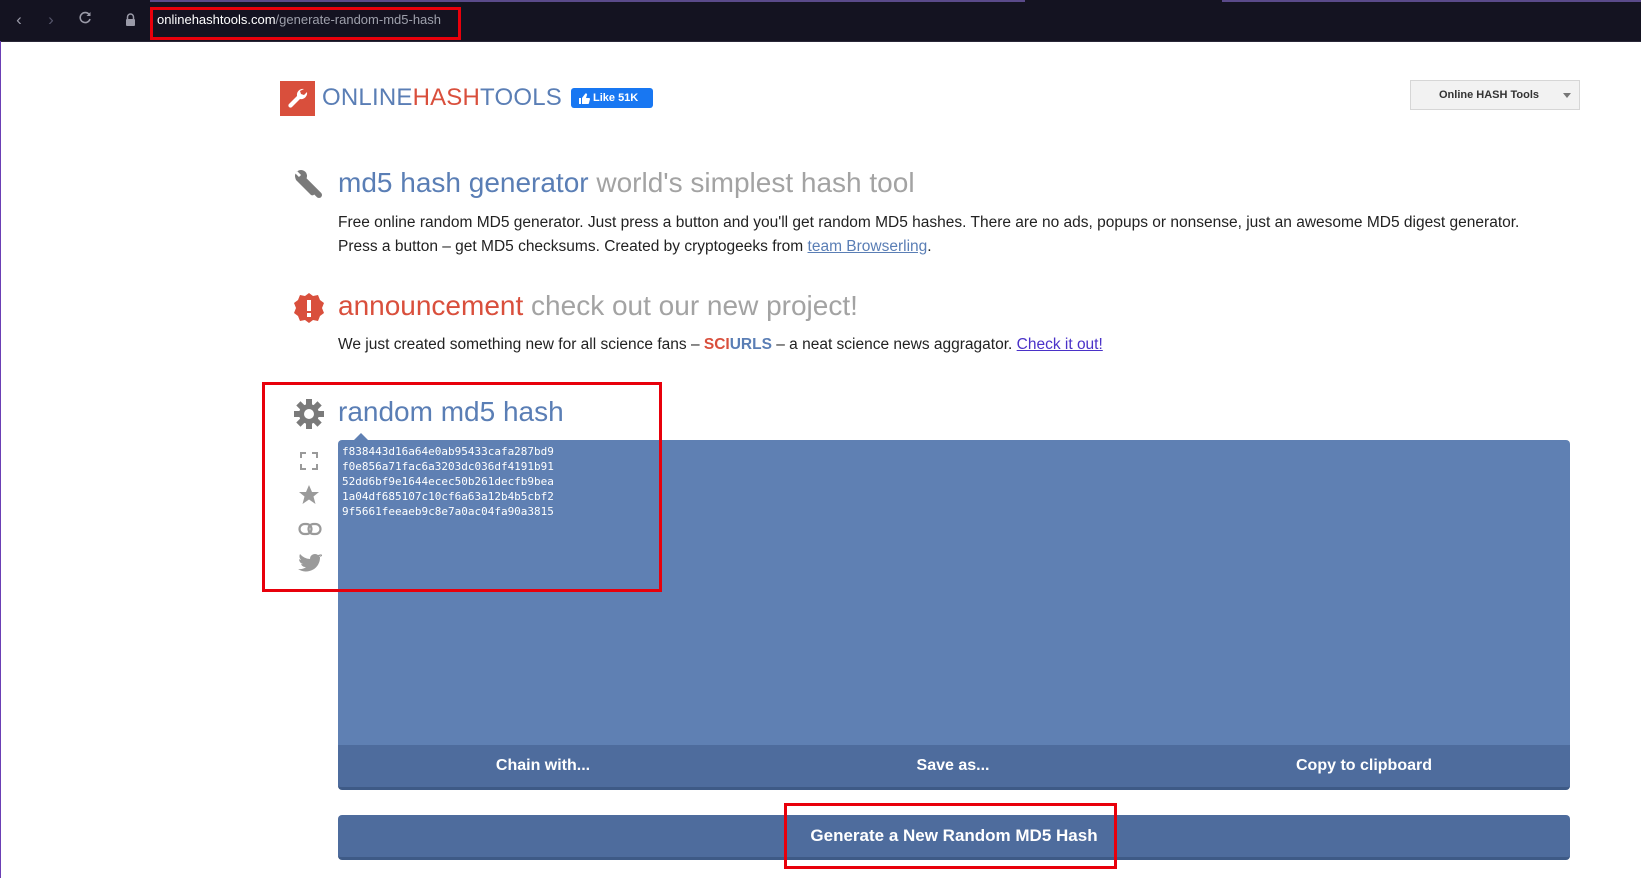 The image size is (1641, 878). Describe the element at coordinates (521, 97) in the screenshot. I see `logo-part-tools: TOOLS` at that location.